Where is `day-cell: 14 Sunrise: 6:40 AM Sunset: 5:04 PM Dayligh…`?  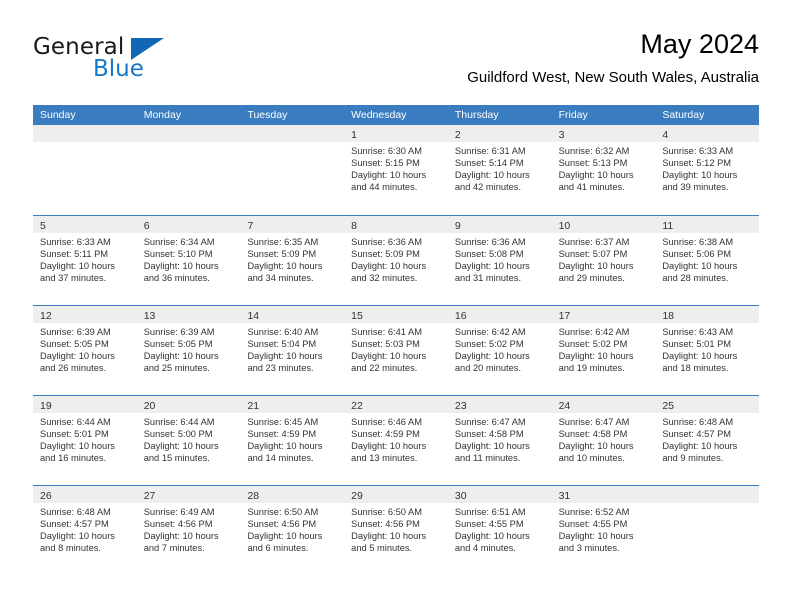 day-cell: 14 Sunrise: 6:40 AM Sunset: 5:04 PM Dayligh… is located at coordinates (292, 350).